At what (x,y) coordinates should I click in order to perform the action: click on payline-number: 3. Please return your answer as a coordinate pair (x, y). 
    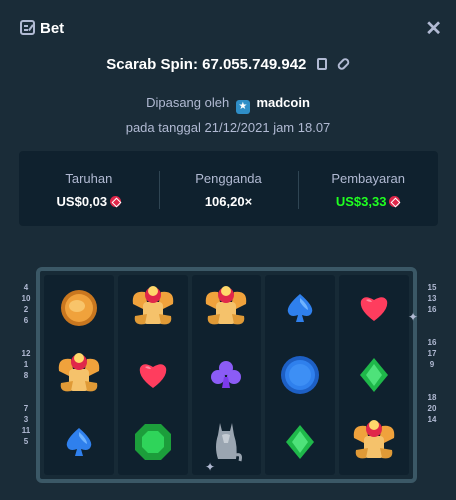
    Looking at the image, I should click on (26, 419).